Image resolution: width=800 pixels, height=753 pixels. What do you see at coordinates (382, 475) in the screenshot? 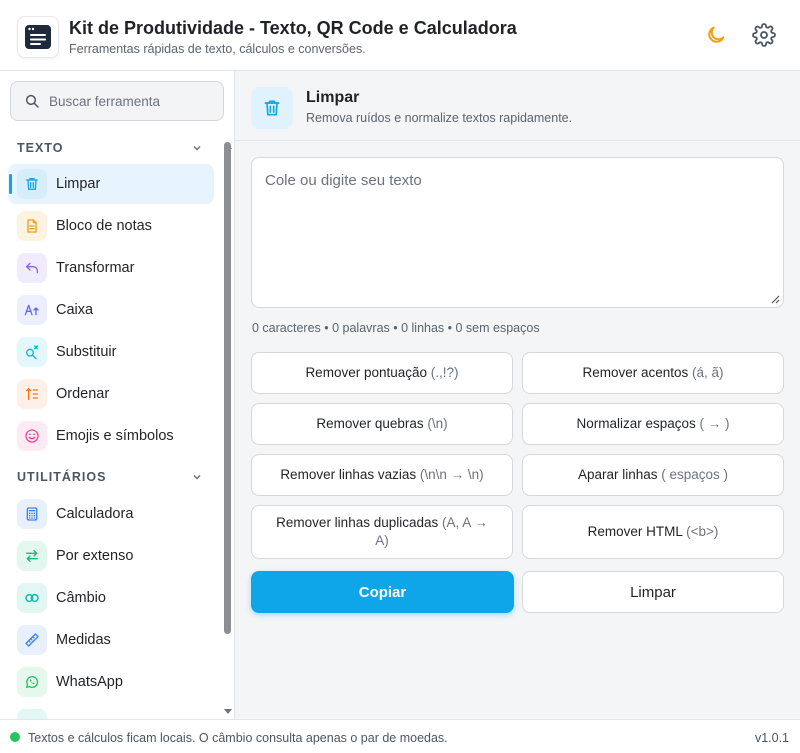
I see `remove-empty-lines-button: Remover linhas vazias (\n\n → \n)` at bounding box center [382, 475].